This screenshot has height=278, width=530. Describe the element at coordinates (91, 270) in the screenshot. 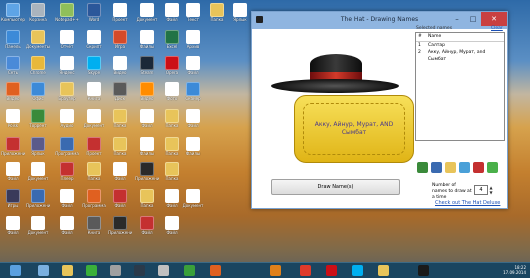

I see `app-a-icon` at that location.